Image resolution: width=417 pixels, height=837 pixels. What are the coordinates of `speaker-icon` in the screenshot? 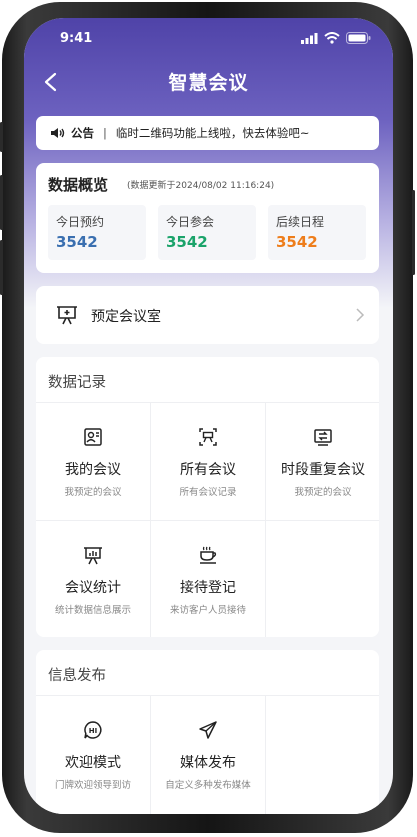 It's located at (58, 133).